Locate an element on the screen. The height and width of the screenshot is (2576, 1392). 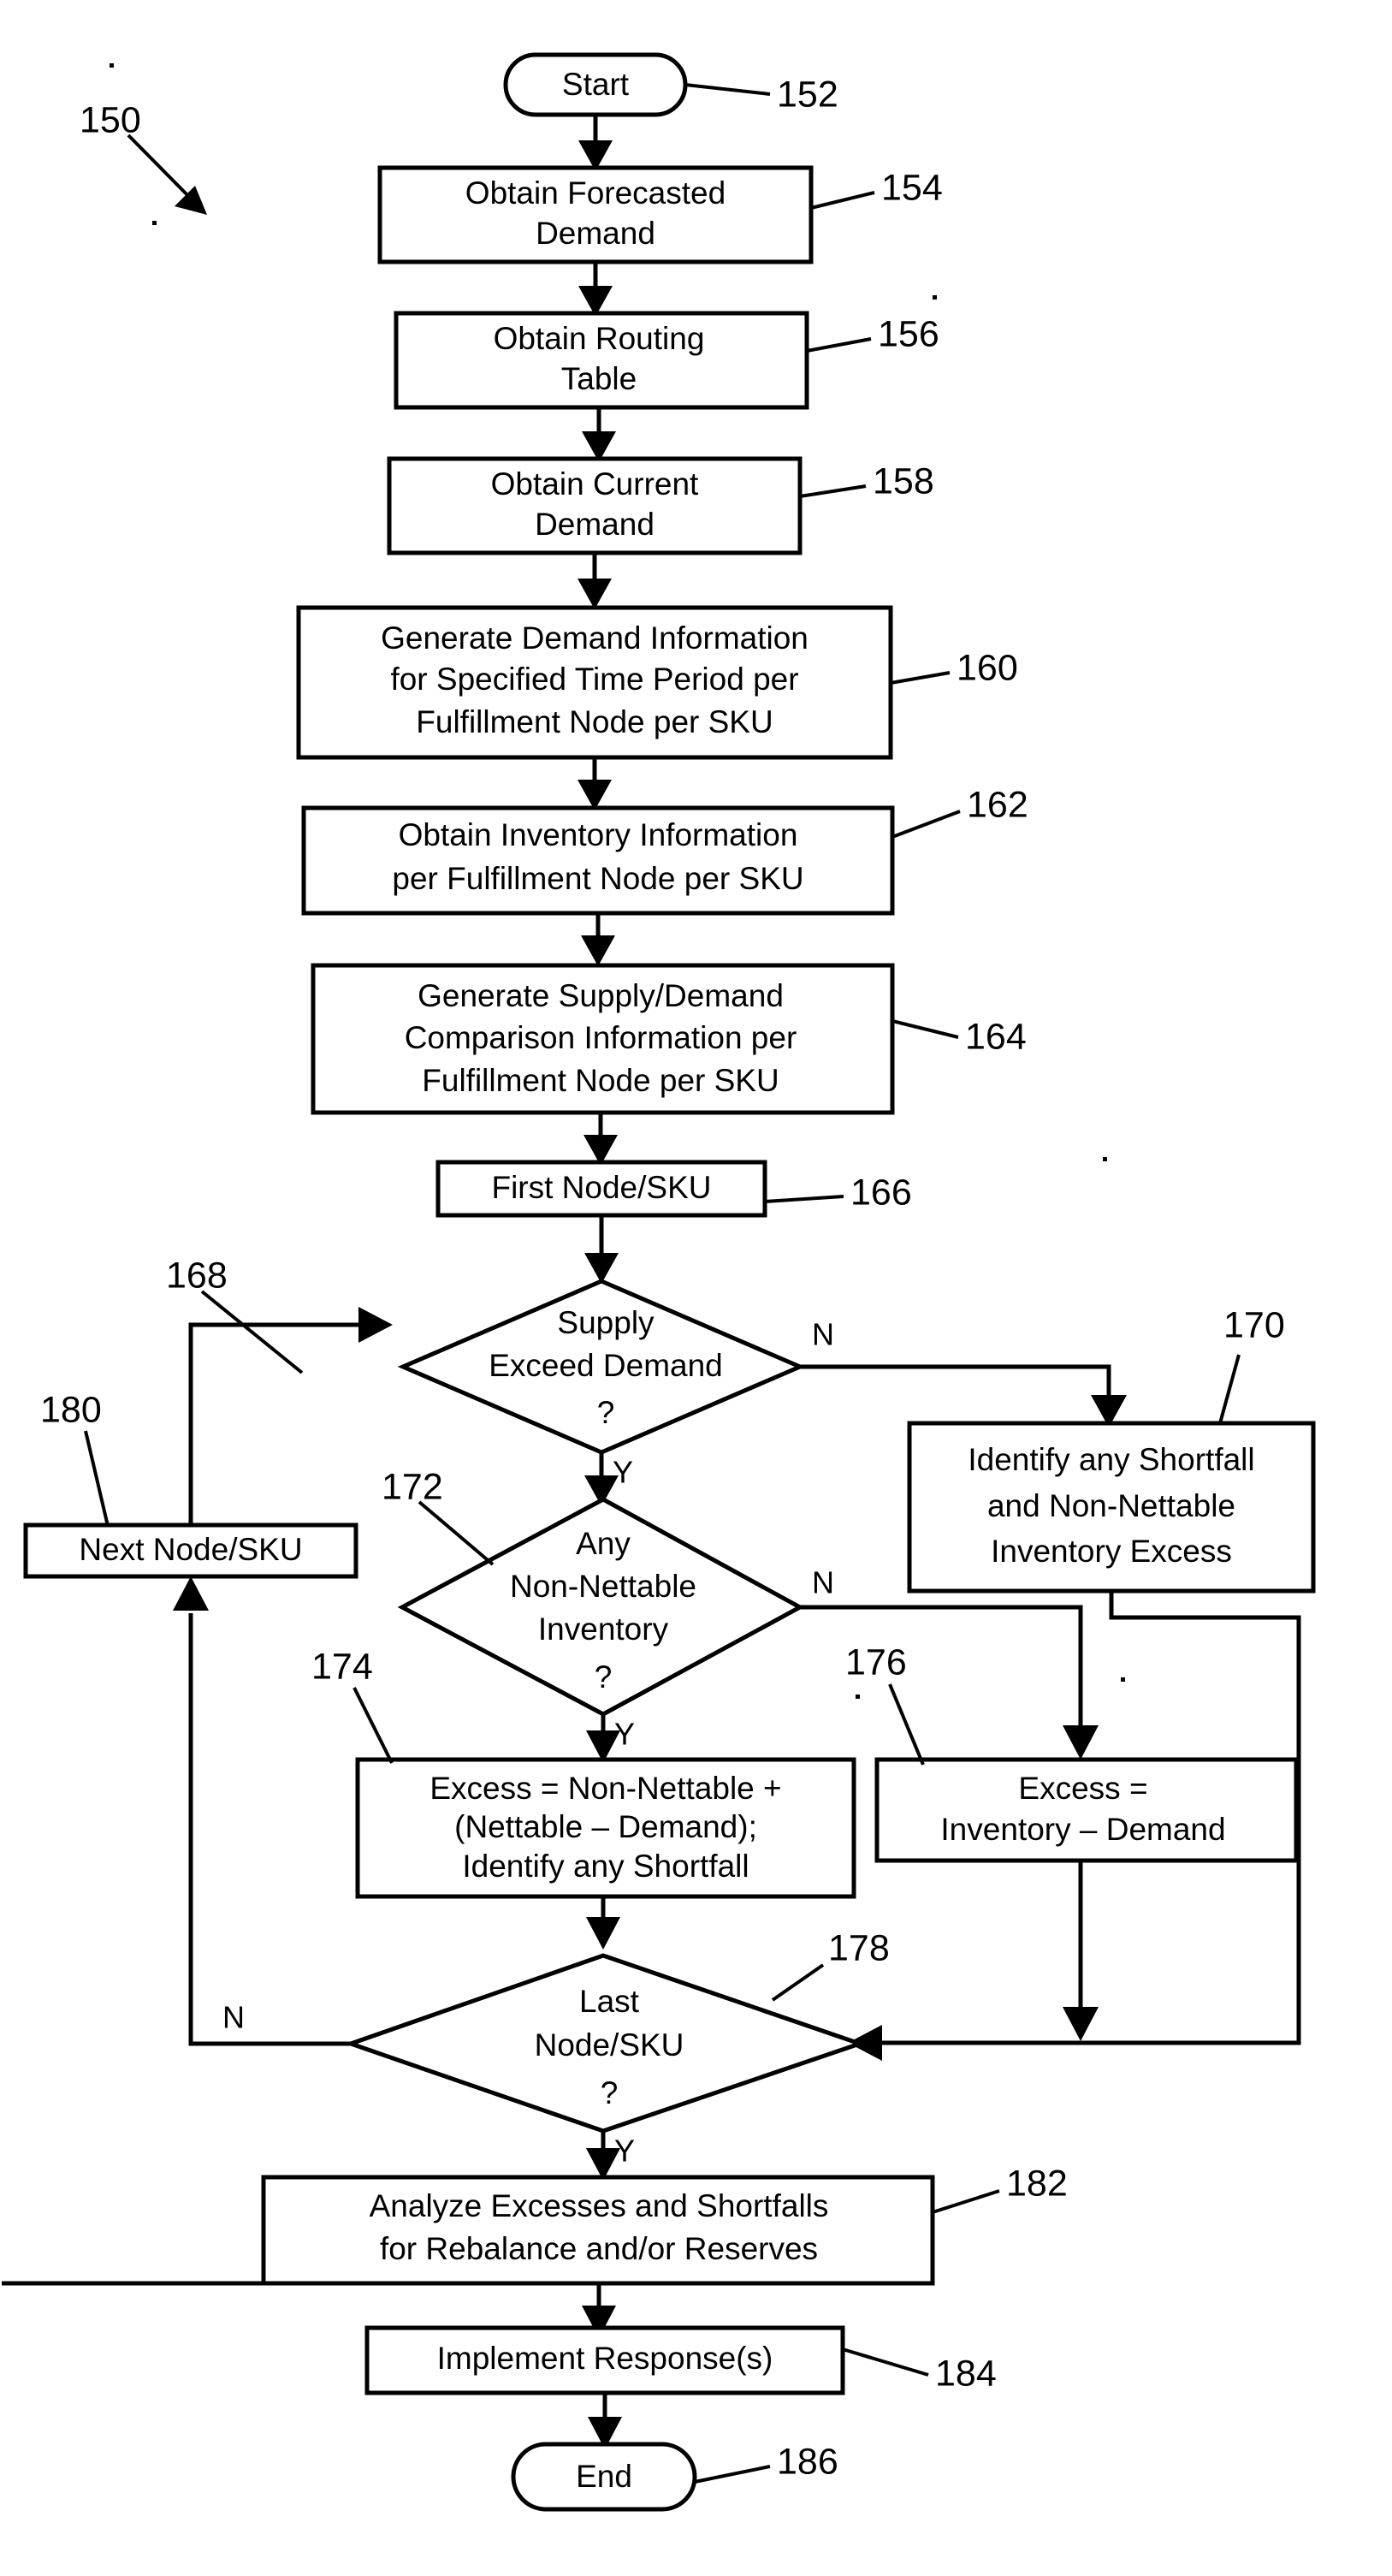
node-decision-172: Any Non-Nettable Inventory ? 172 is located at coordinates (593, 1591).